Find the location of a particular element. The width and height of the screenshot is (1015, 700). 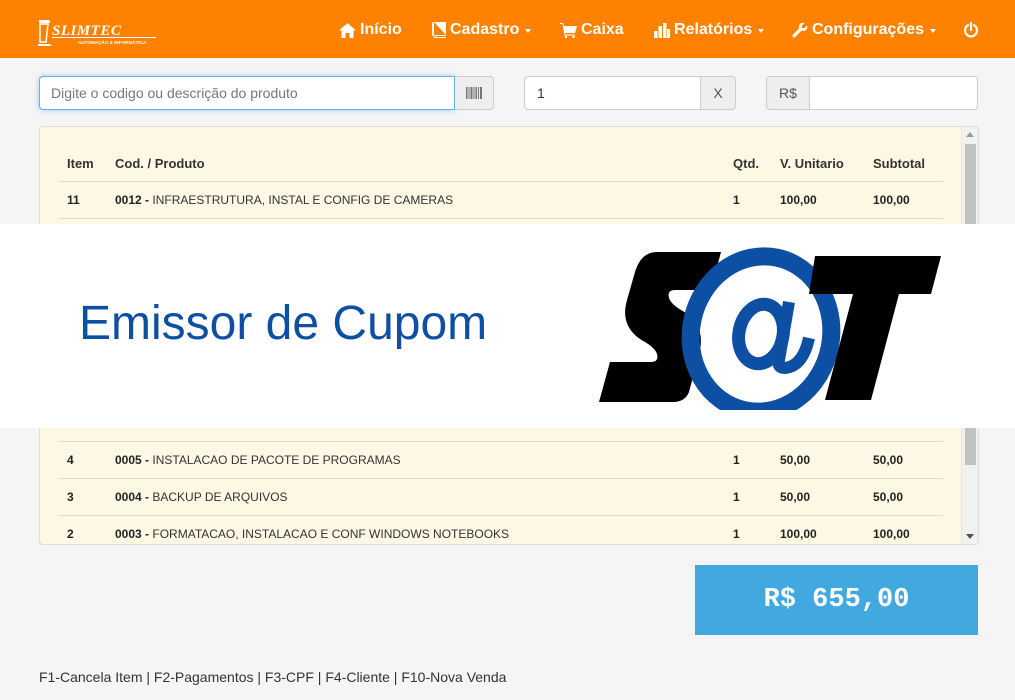

nav-configuracoes: Configurações is located at coordinates (864, 30).